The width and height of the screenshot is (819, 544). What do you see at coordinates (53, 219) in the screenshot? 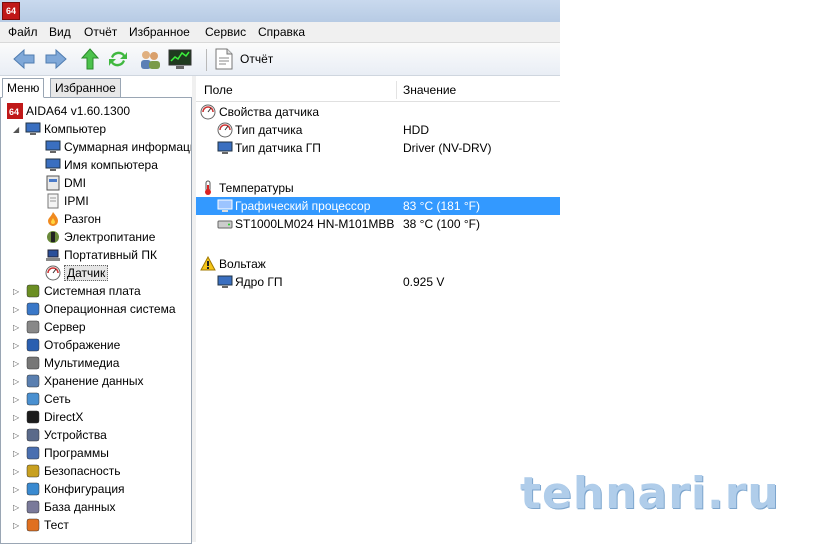
I see `flame-icon` at bounding box center [53, 219].